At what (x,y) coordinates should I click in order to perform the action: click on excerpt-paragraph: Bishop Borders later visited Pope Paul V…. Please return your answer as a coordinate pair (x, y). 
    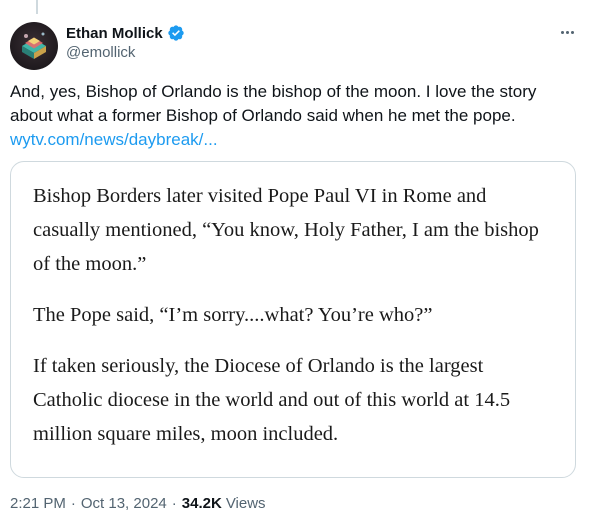
    Looking at the image, I should click on (286, 230).